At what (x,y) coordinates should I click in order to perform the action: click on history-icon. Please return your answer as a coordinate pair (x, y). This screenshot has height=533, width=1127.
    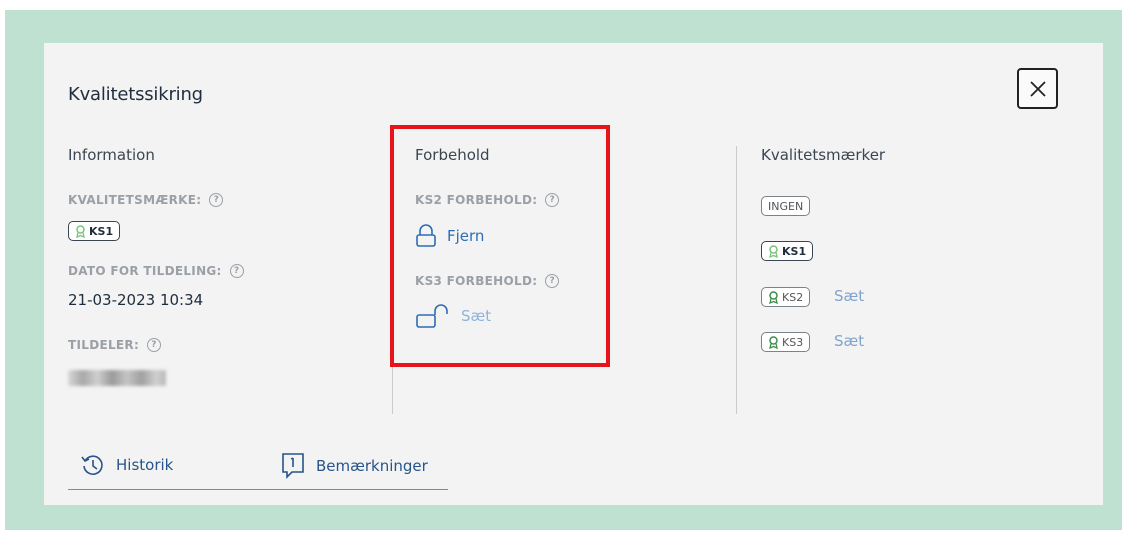
    Looking at the image, I should click on (92, 465).